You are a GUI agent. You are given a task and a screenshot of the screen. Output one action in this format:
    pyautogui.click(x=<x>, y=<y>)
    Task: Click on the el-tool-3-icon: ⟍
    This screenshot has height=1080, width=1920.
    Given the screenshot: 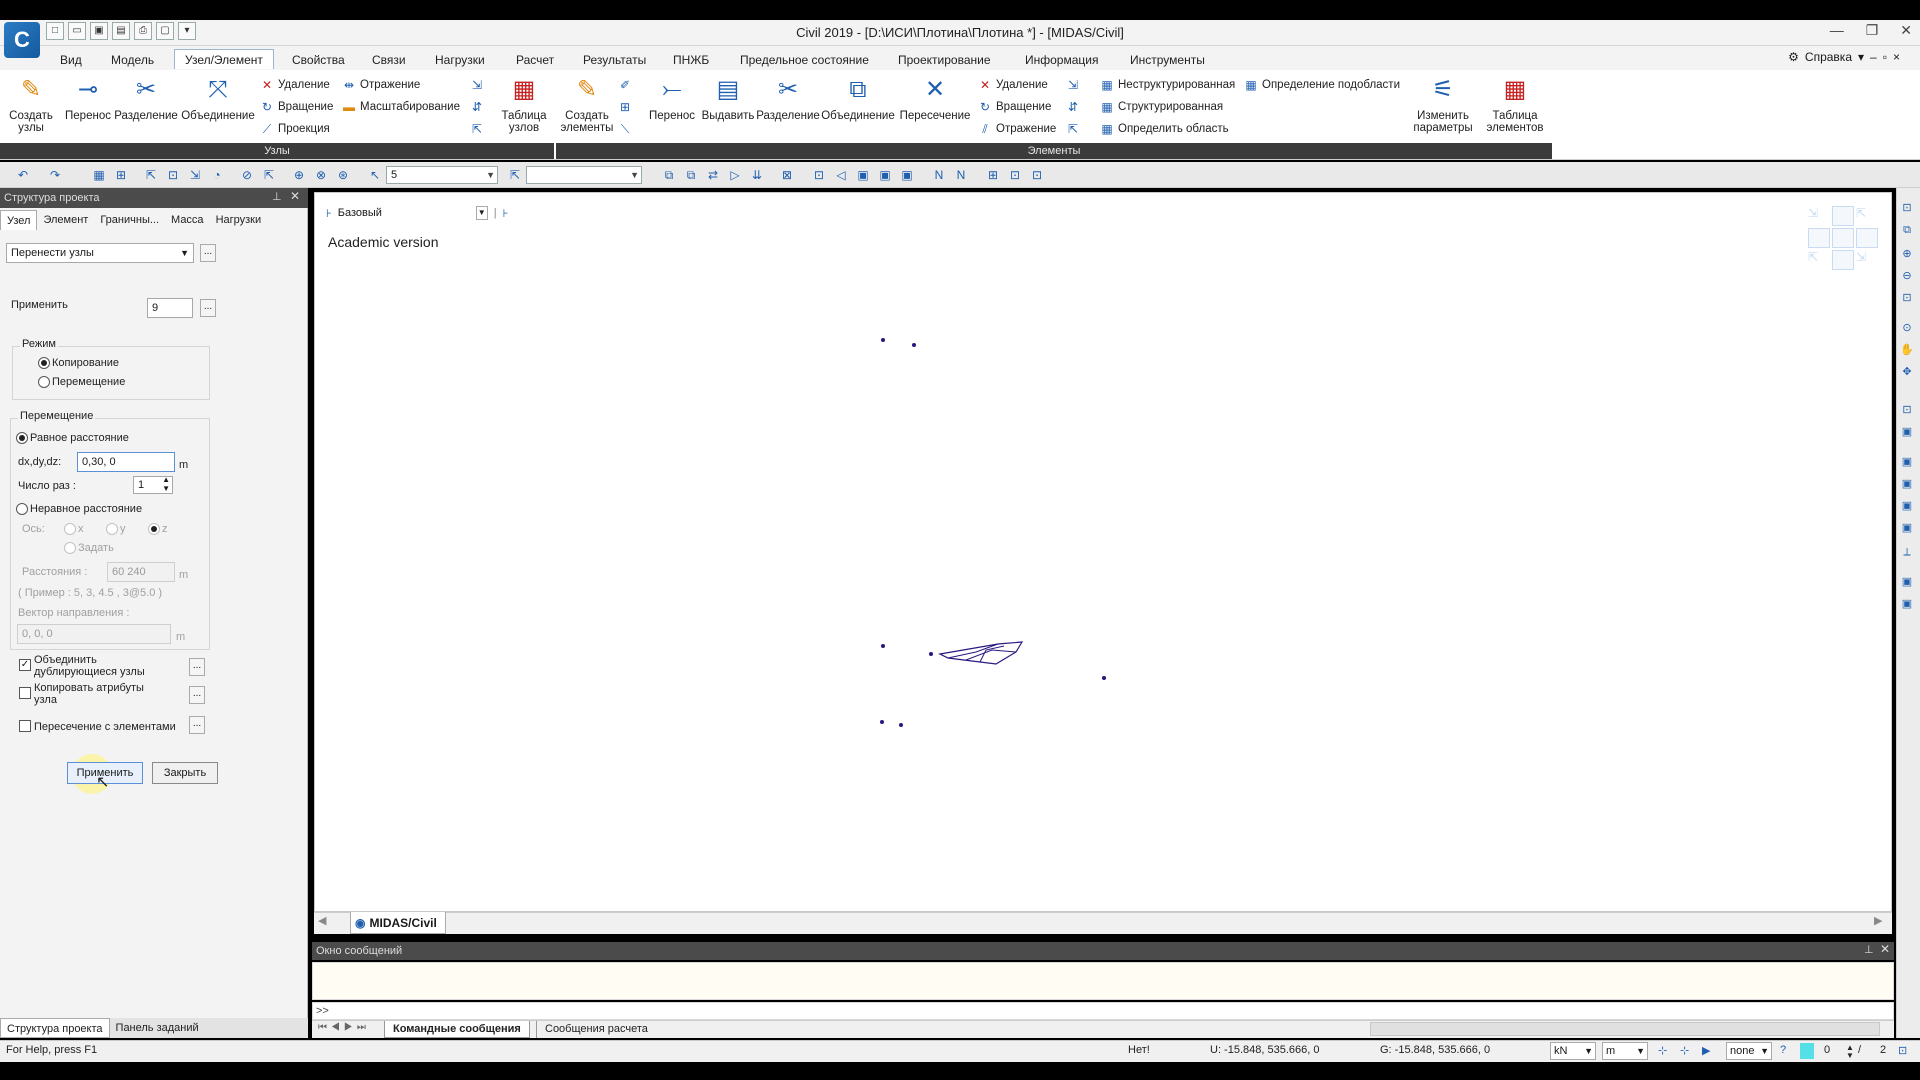 What is the action you would take?
    pyautogui.click(x=625, y=129)
    